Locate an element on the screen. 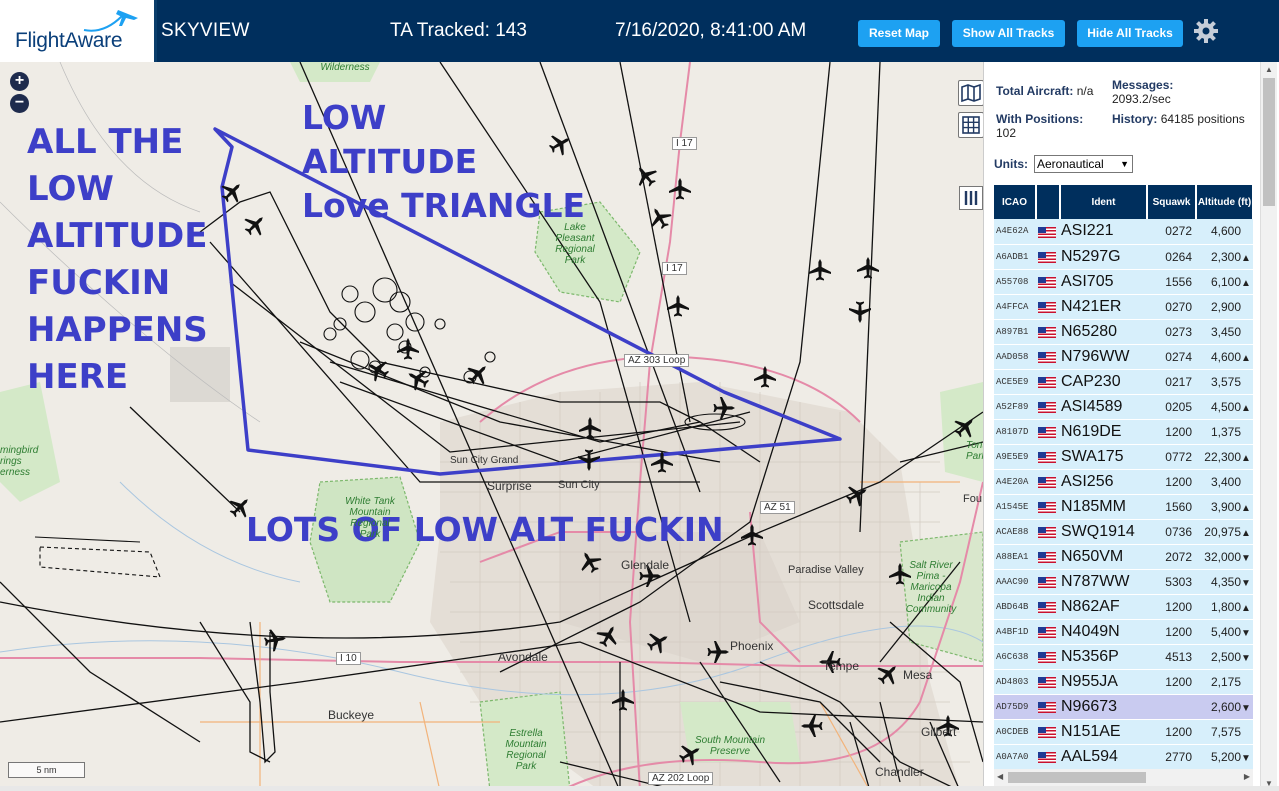 Image resolution: width=1279 pixels, height=791 pixels. table-row: ACAE88 SWQ1914 0736 20,975▲ is located at coordinates (1123, 532).